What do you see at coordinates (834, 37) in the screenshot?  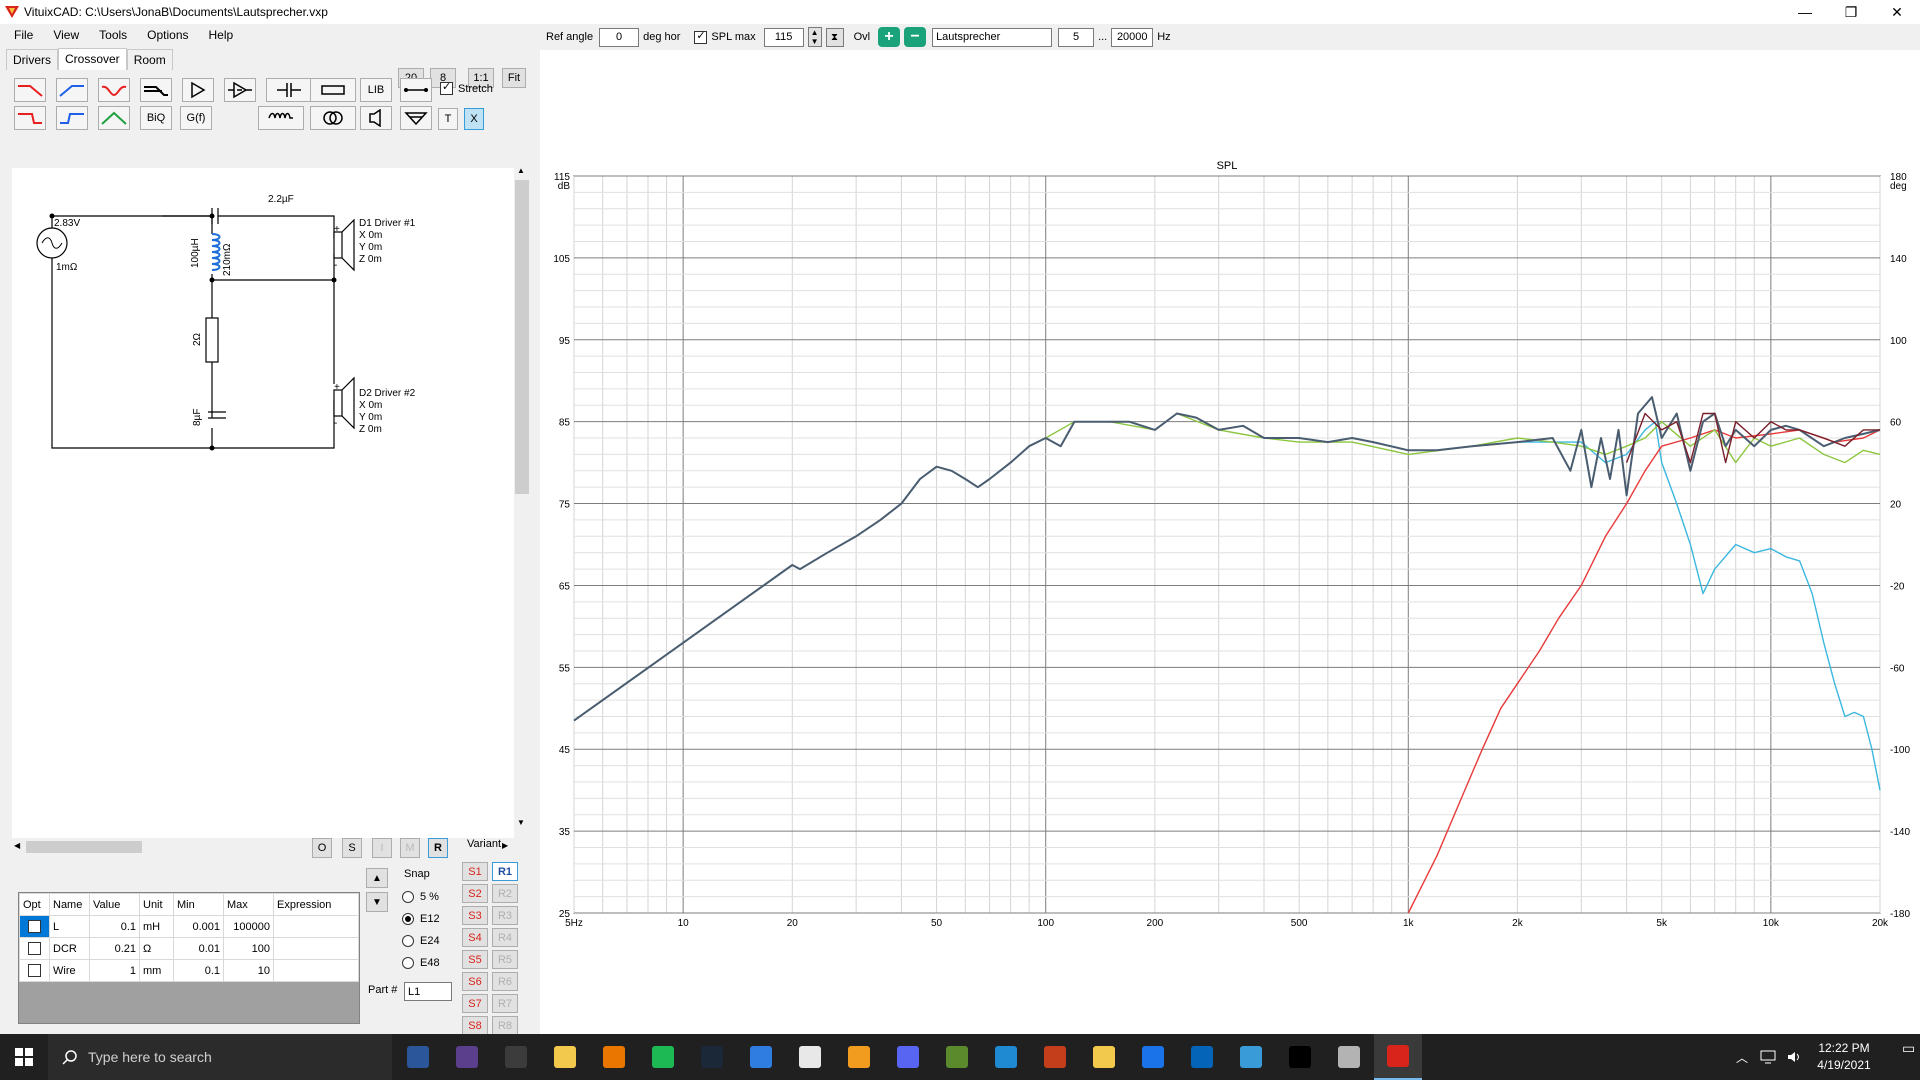 I see `spl-auto-button: ⧗` at bounding box center [834, 37].